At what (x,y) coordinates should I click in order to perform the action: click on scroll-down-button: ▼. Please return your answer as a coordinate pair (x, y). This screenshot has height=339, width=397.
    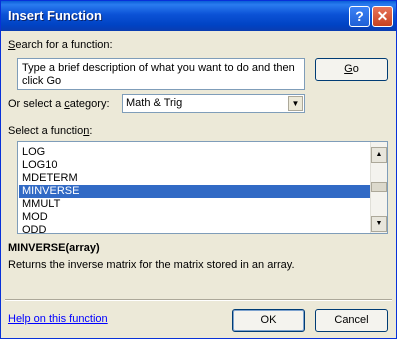
    Looking at the image, I should click on (379, 224).